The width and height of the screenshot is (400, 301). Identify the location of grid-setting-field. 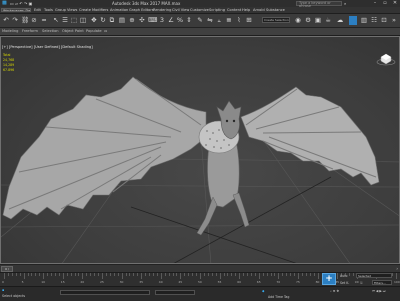
(175, 292).